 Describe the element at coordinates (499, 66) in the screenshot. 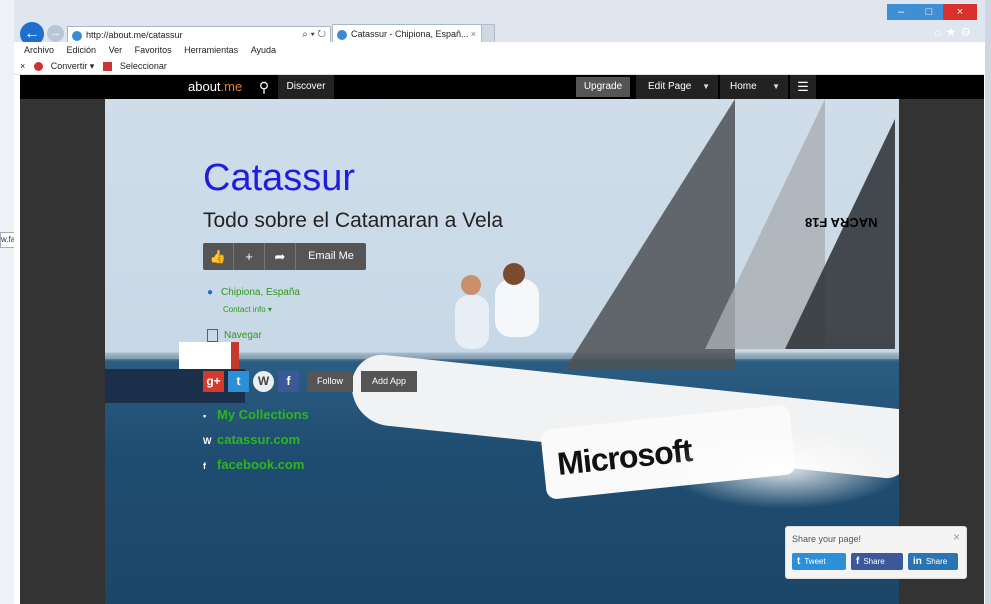

I see `command-bar: × Convertir ▾ Seleccionar` at that location.